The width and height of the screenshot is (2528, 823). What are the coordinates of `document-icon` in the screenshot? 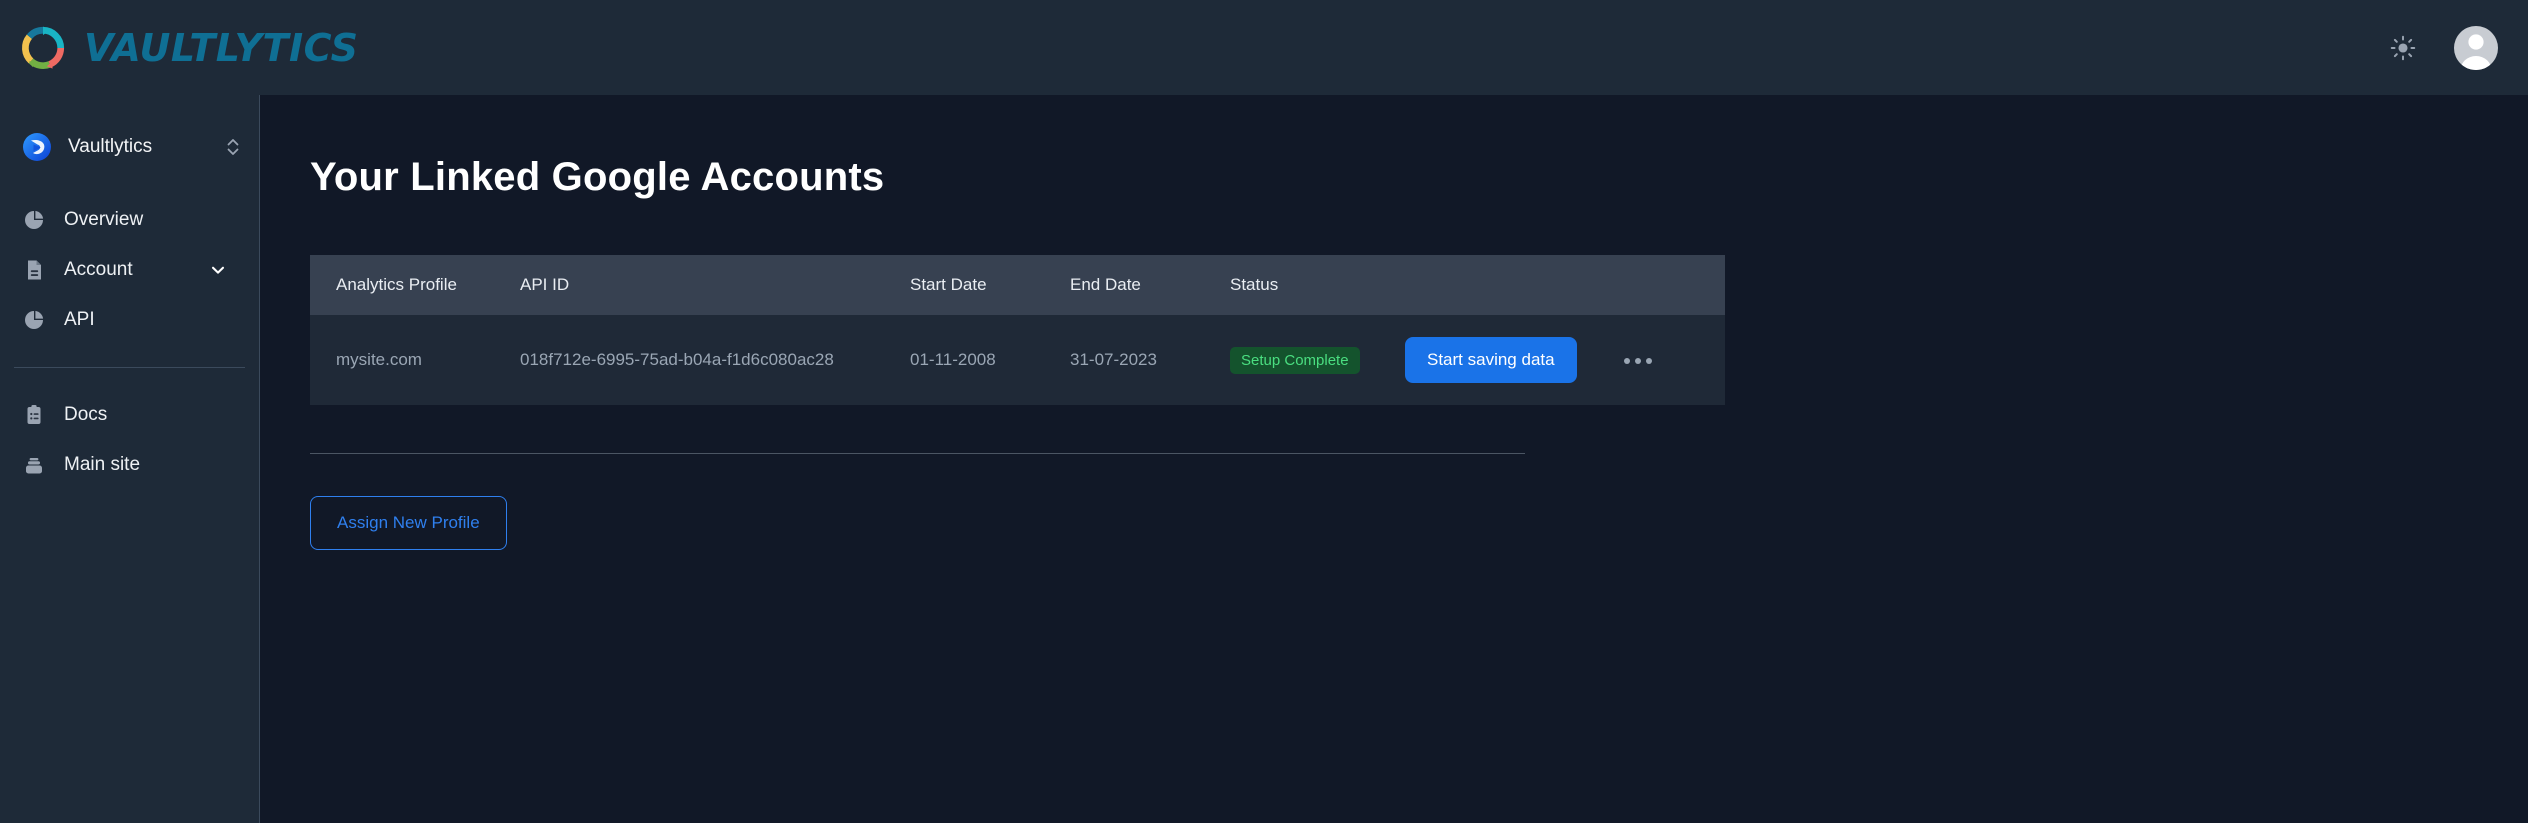 It's located at (34, 270).